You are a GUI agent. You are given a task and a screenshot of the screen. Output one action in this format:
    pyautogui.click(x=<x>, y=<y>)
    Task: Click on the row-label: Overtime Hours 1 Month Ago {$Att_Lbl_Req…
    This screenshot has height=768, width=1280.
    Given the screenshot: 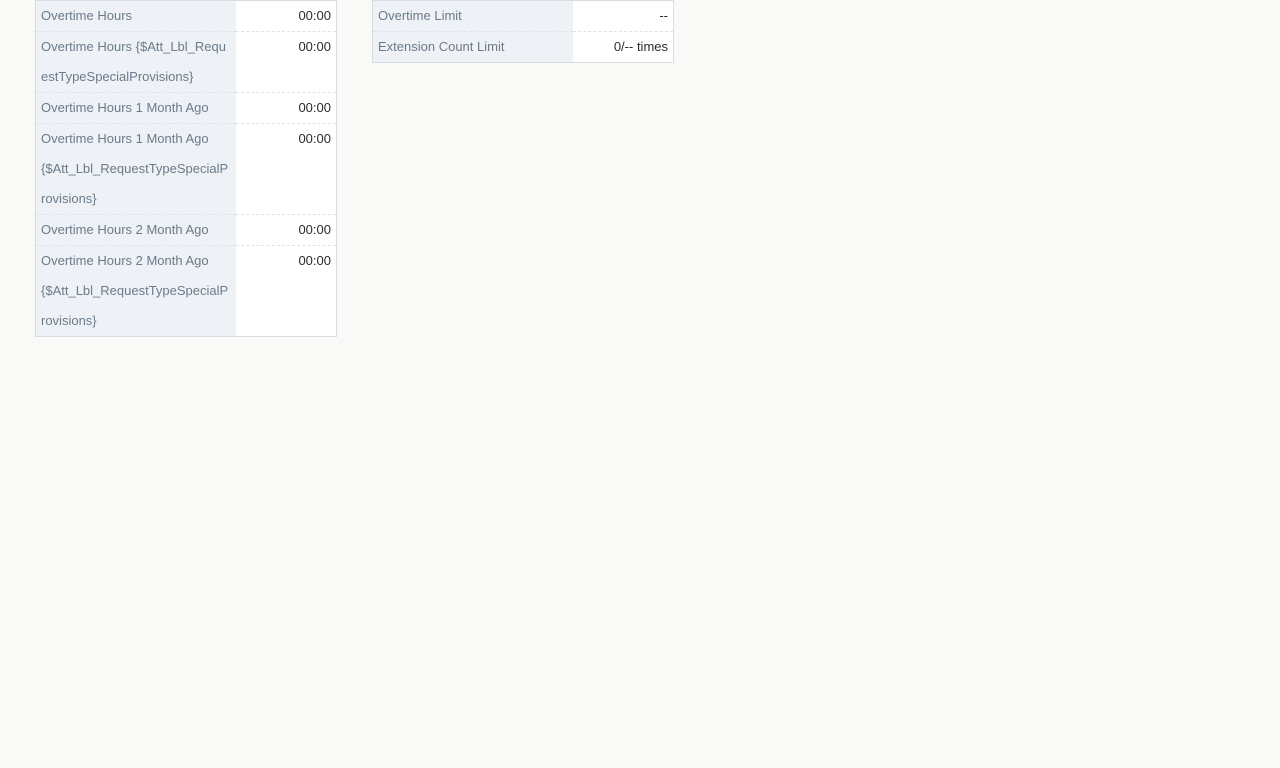 What is the action you would take?
    pyautogui.click(x=135, y=169)
    